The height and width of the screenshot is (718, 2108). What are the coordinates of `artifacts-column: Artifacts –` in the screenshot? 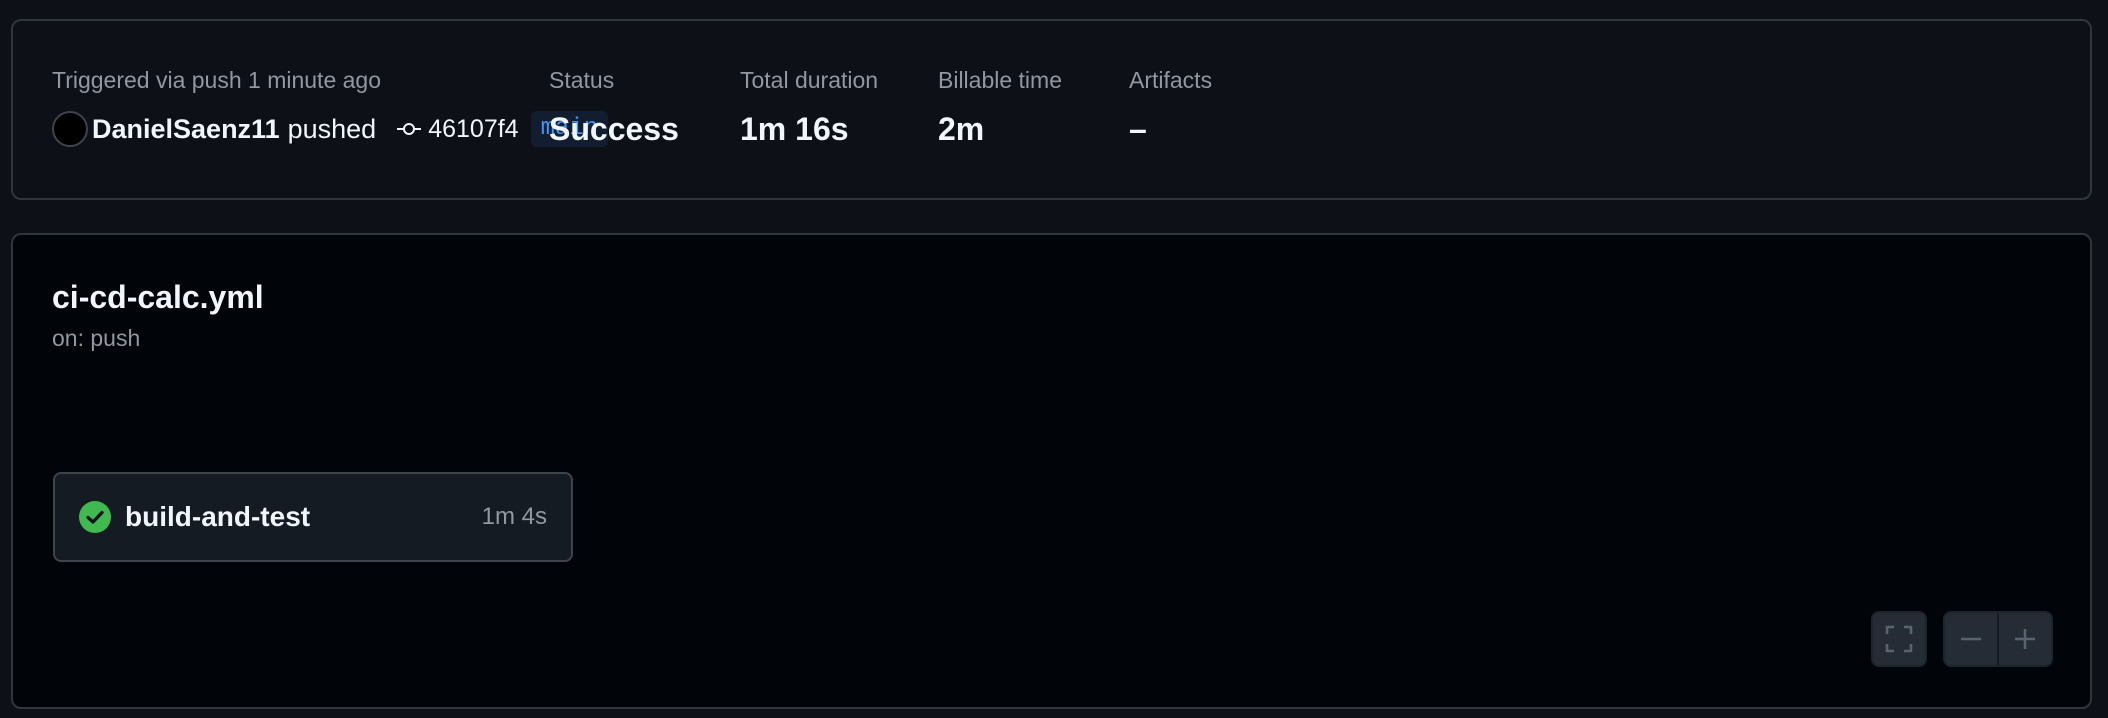 It's located at (1170, 107).